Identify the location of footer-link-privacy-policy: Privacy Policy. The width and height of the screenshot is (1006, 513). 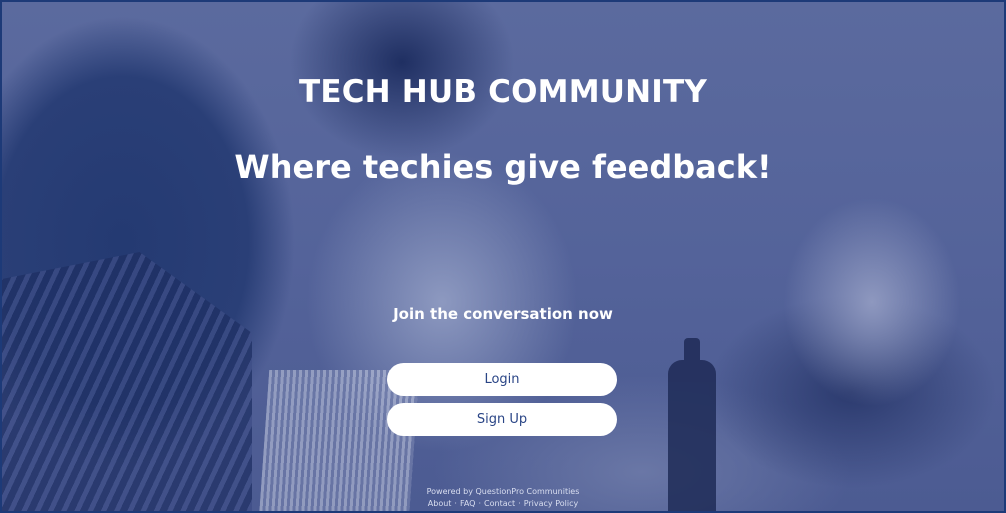
(551, 503).